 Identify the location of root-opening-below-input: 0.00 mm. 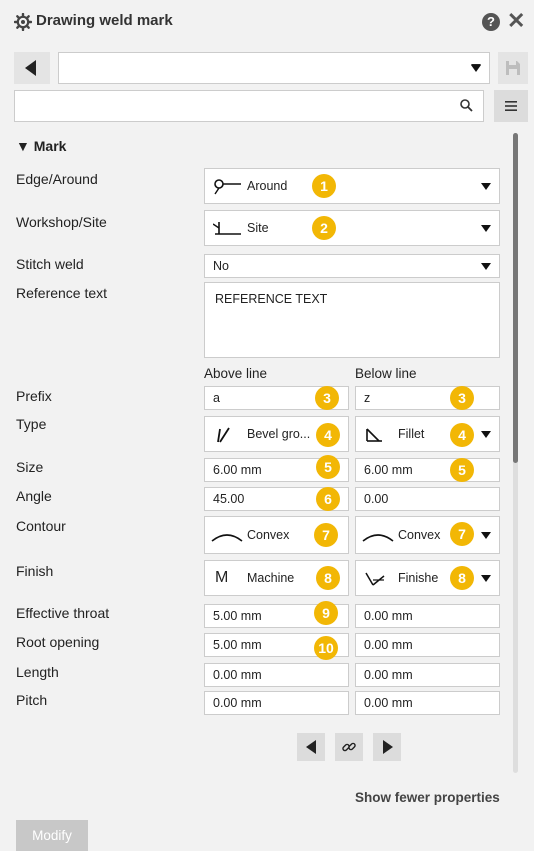
(427, 645).